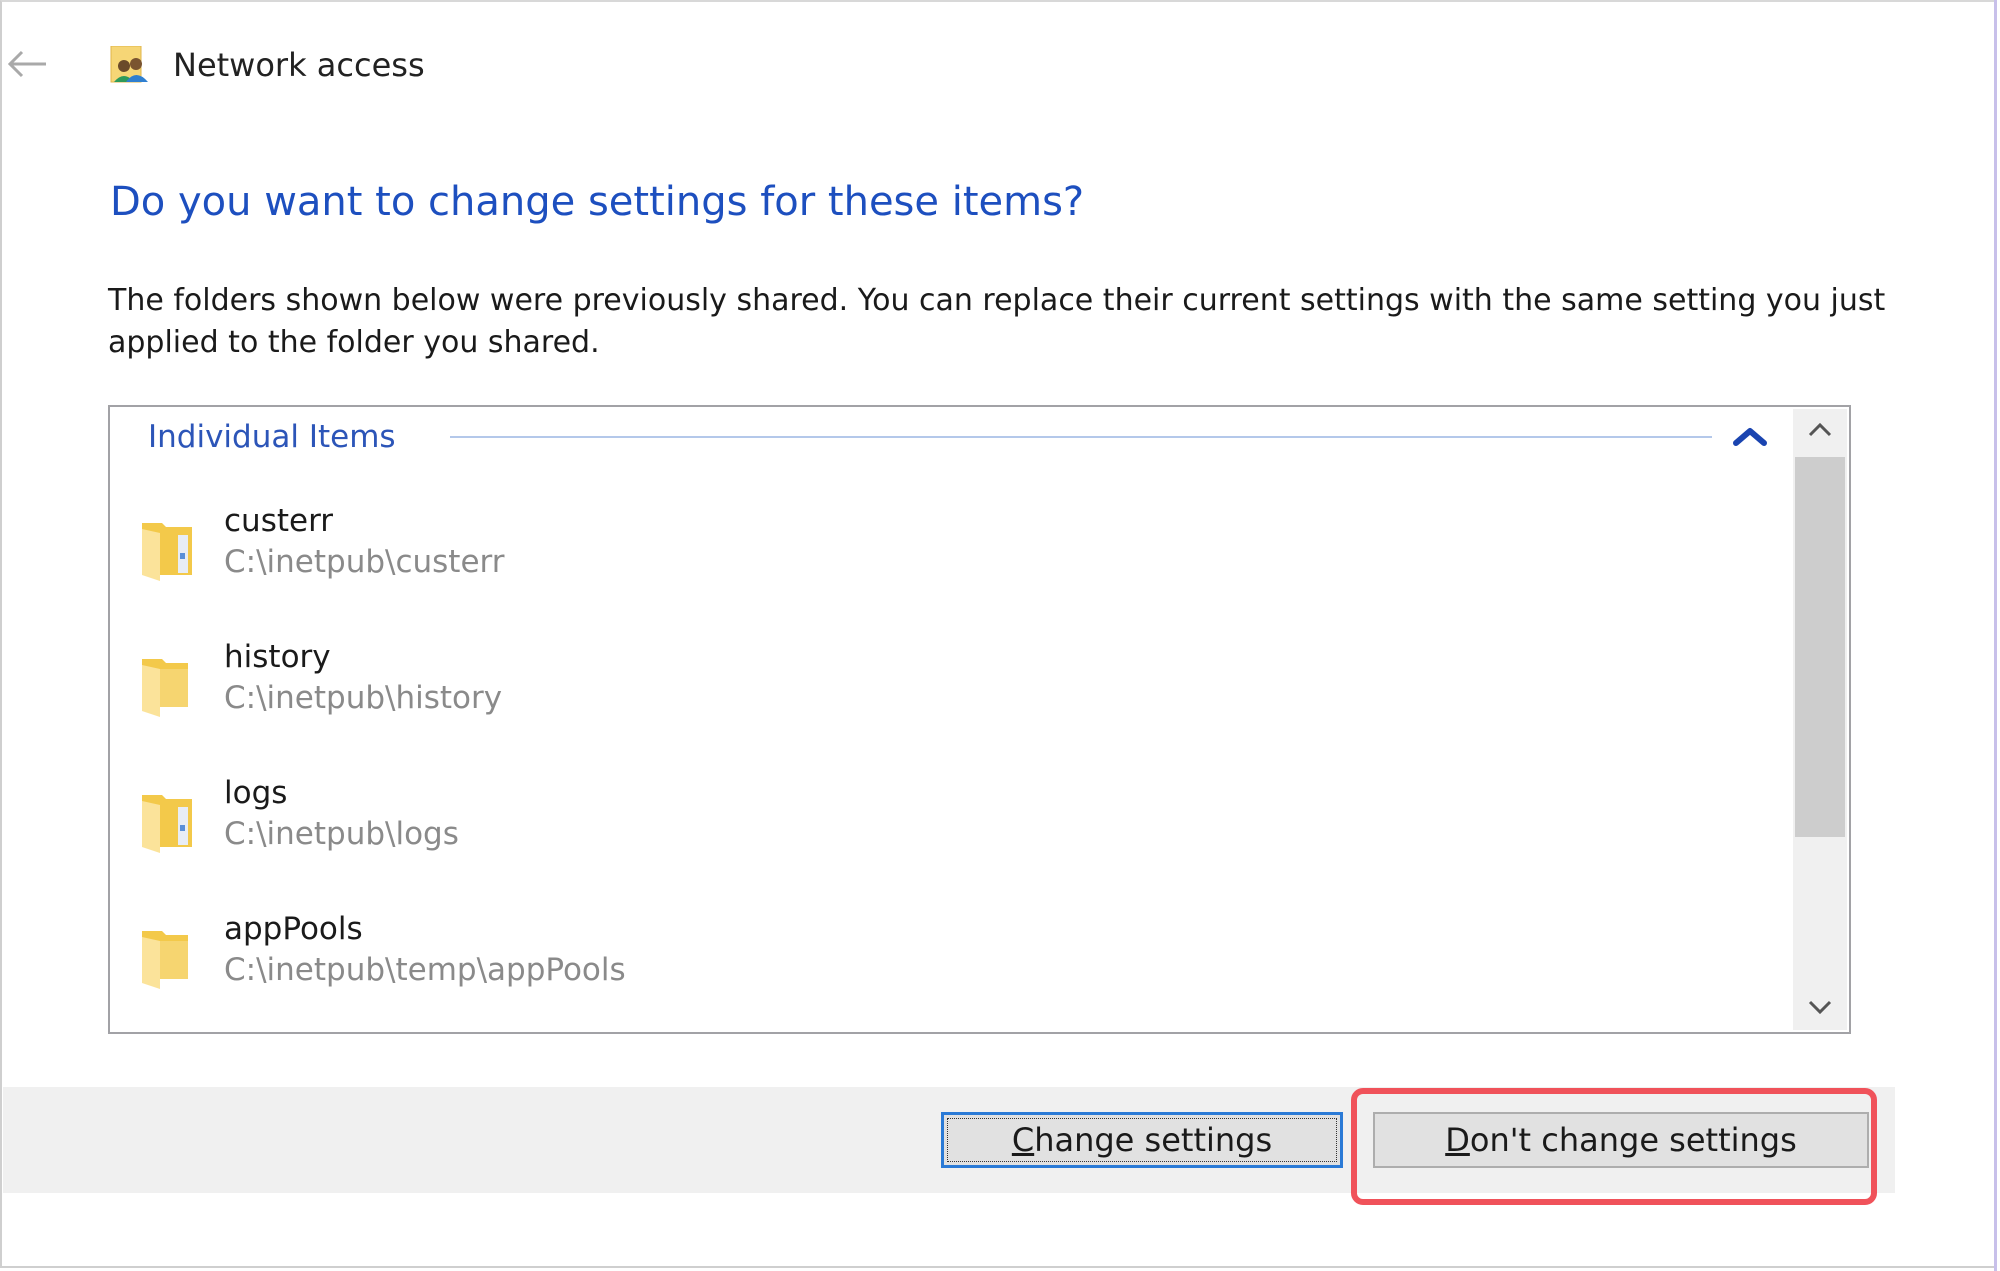 Image resolution: width=2000 pixels, height=1271 pixels. I want to click on network-users-folder-icon, so click(131, 64).